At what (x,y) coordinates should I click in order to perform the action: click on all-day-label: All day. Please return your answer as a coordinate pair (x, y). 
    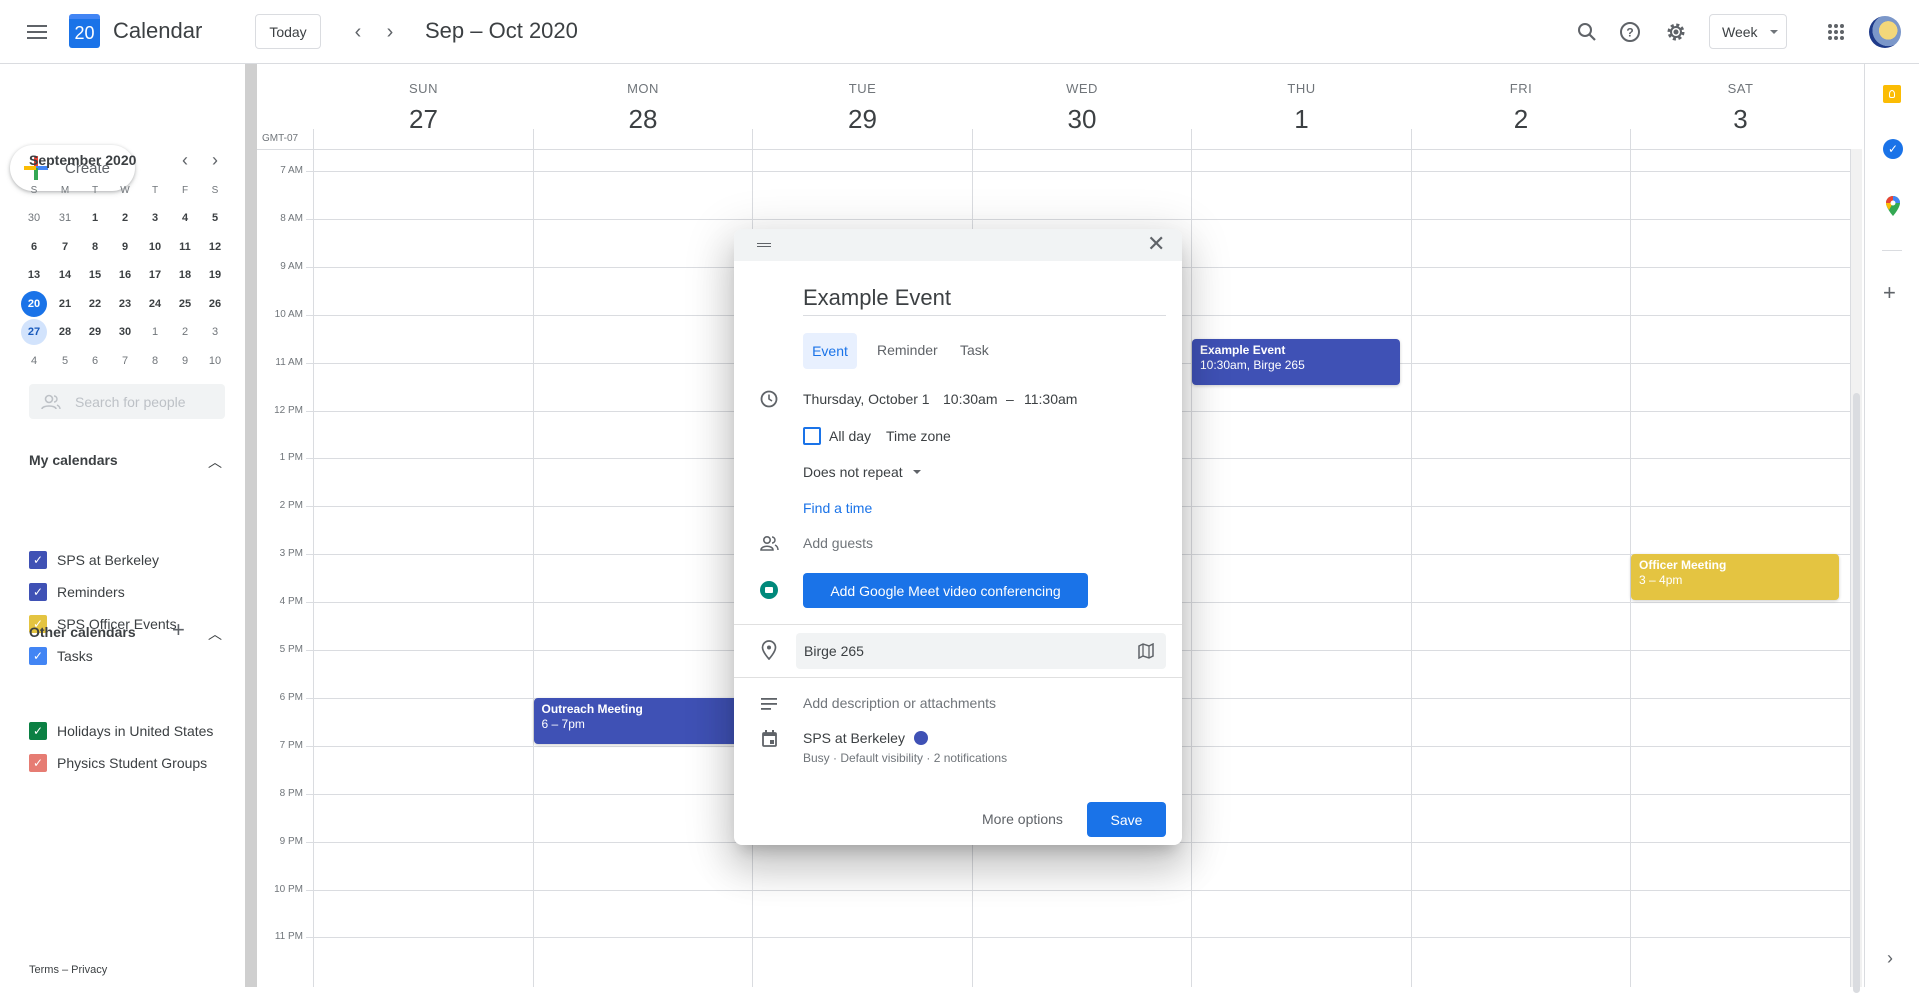
    Looking at the image, I should click on (850, 436).